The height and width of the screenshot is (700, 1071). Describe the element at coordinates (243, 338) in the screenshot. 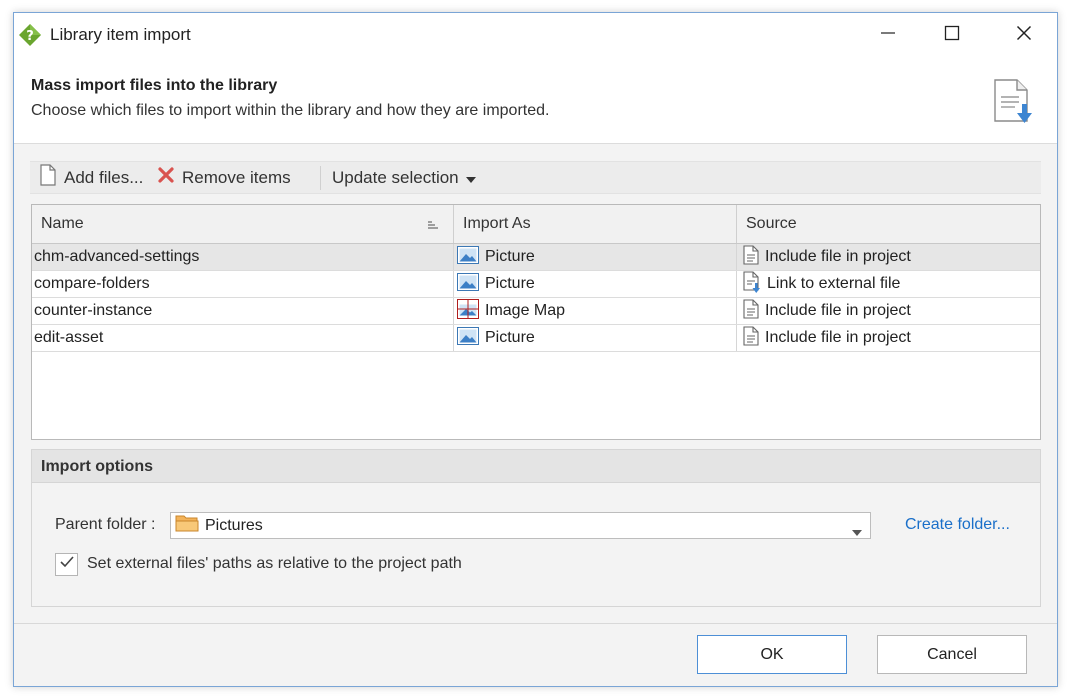

I see `cell-name: edit-asset` at that location.